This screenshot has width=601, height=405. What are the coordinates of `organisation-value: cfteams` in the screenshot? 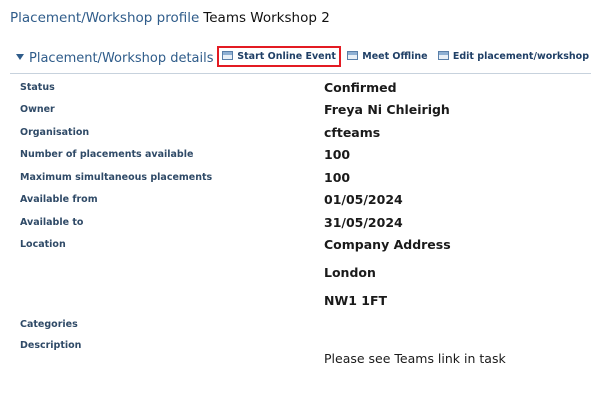 It's located at (352, 132).